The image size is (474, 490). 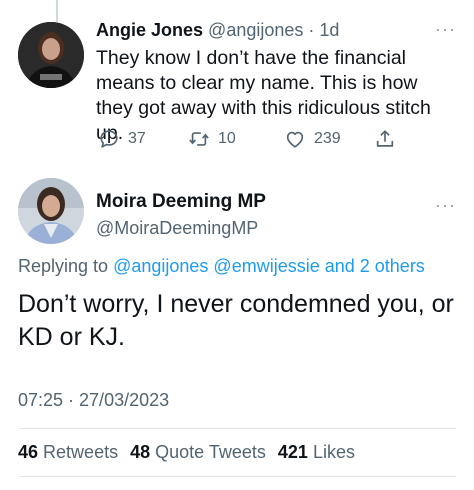 I want to click on retweet-button: 10, so click(x=212, y=139).